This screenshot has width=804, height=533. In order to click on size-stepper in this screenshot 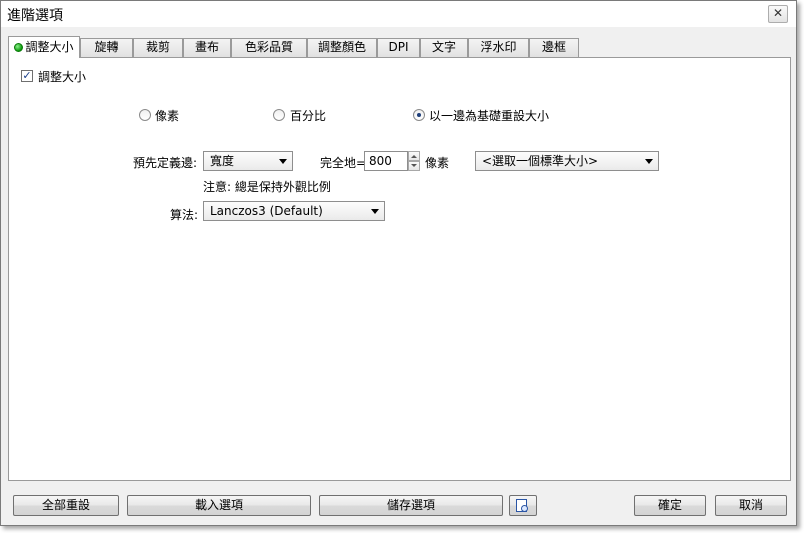, I will do `click(414, 161)`.